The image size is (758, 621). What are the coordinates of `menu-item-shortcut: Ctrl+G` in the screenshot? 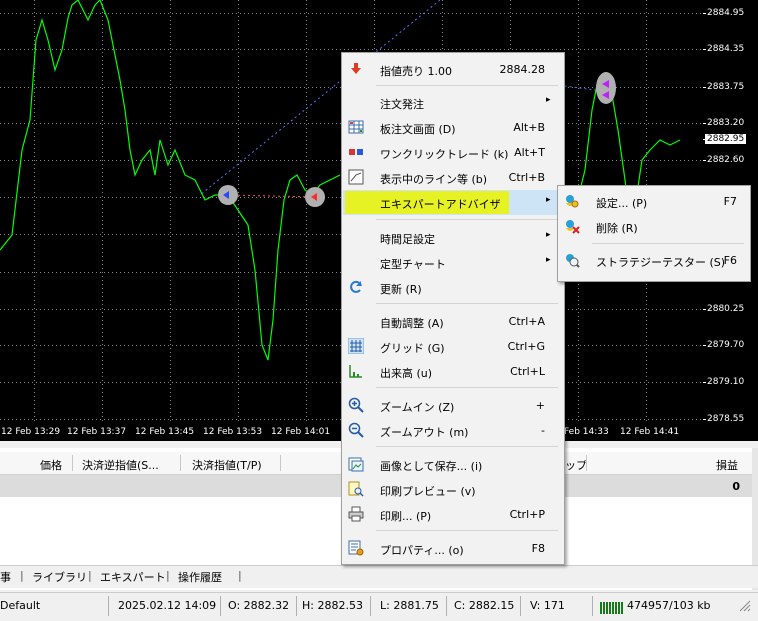 It's located at (526, 346).